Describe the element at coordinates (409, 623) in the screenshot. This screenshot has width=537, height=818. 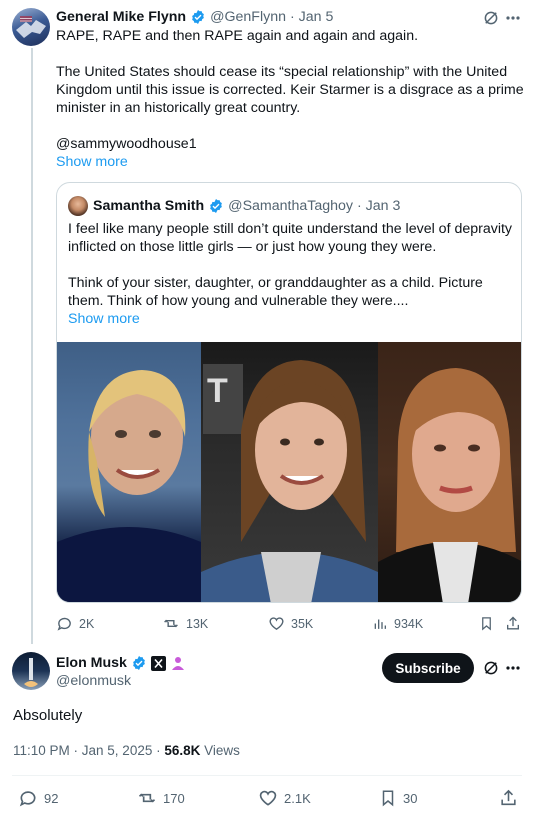
I see `views-count: 934K` at that location.